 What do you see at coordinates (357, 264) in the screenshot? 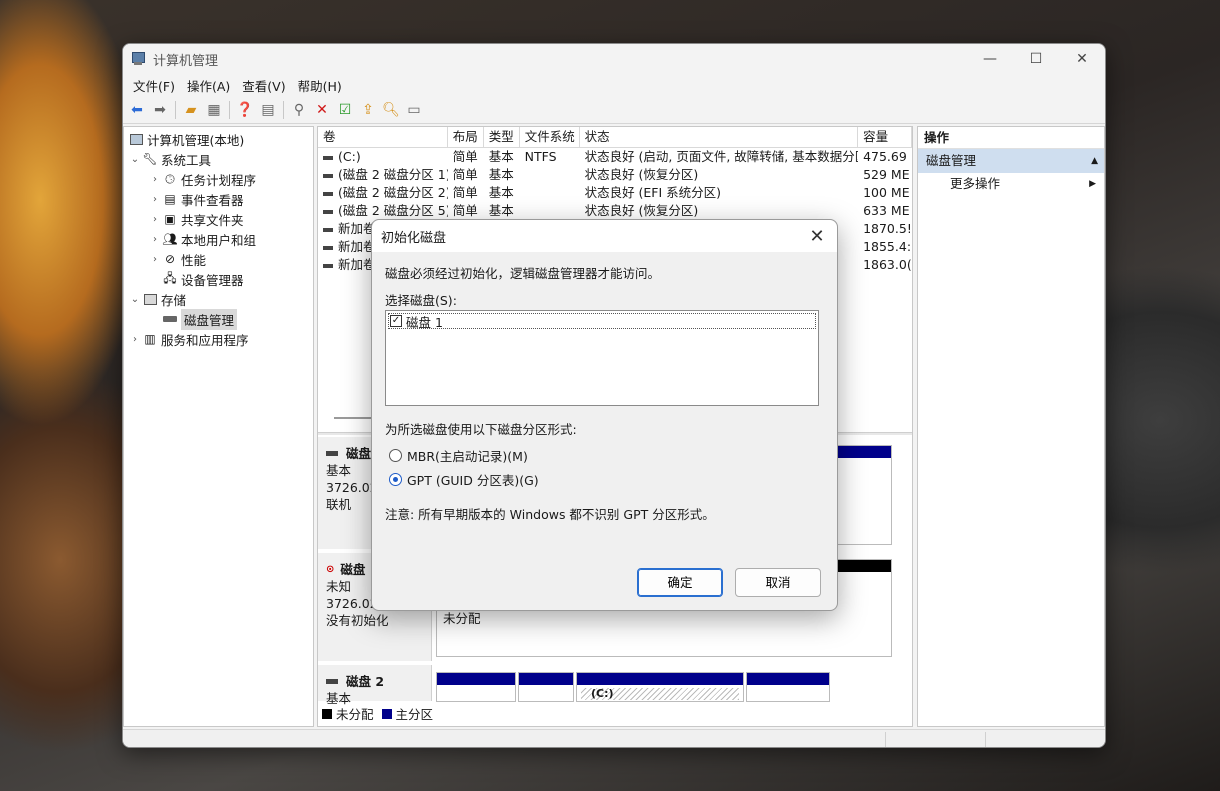
I see `volume-name: 新加卷` at bounding box center [357, 264].